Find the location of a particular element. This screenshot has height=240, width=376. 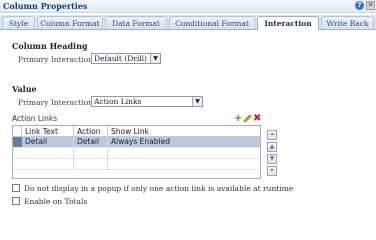

tab-style: Style is located at coordinates (18, 22).